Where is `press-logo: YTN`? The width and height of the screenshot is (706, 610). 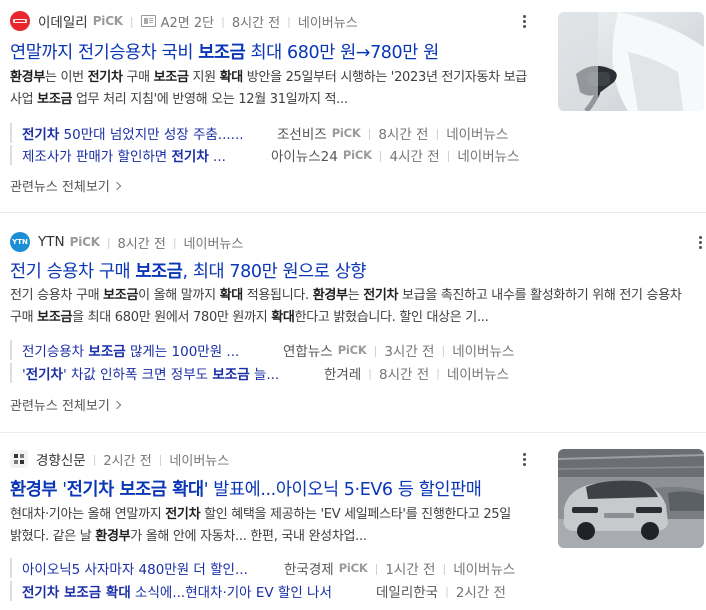 press-logo: YTN is located at coordinates (20, 242).